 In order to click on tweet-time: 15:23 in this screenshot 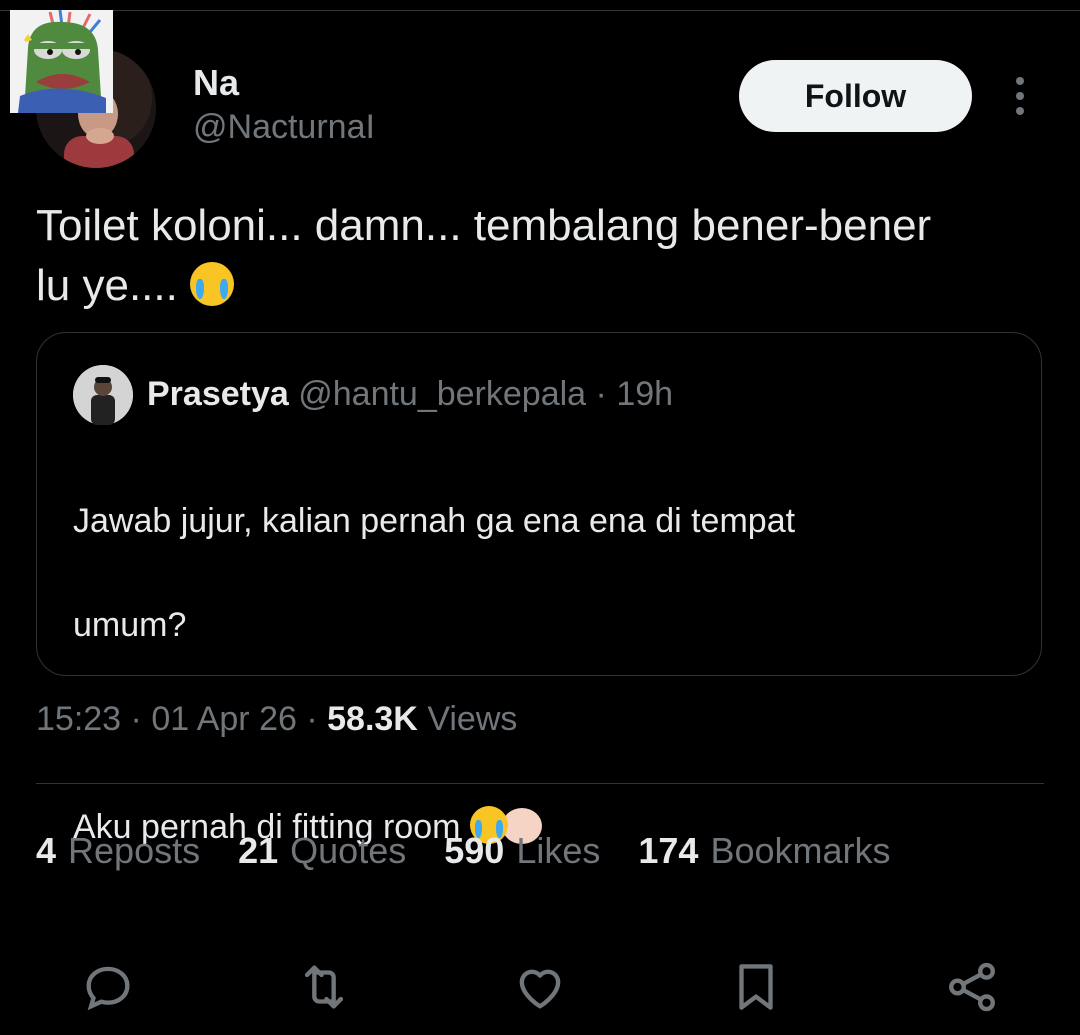, I will do `click(78, 719)`.